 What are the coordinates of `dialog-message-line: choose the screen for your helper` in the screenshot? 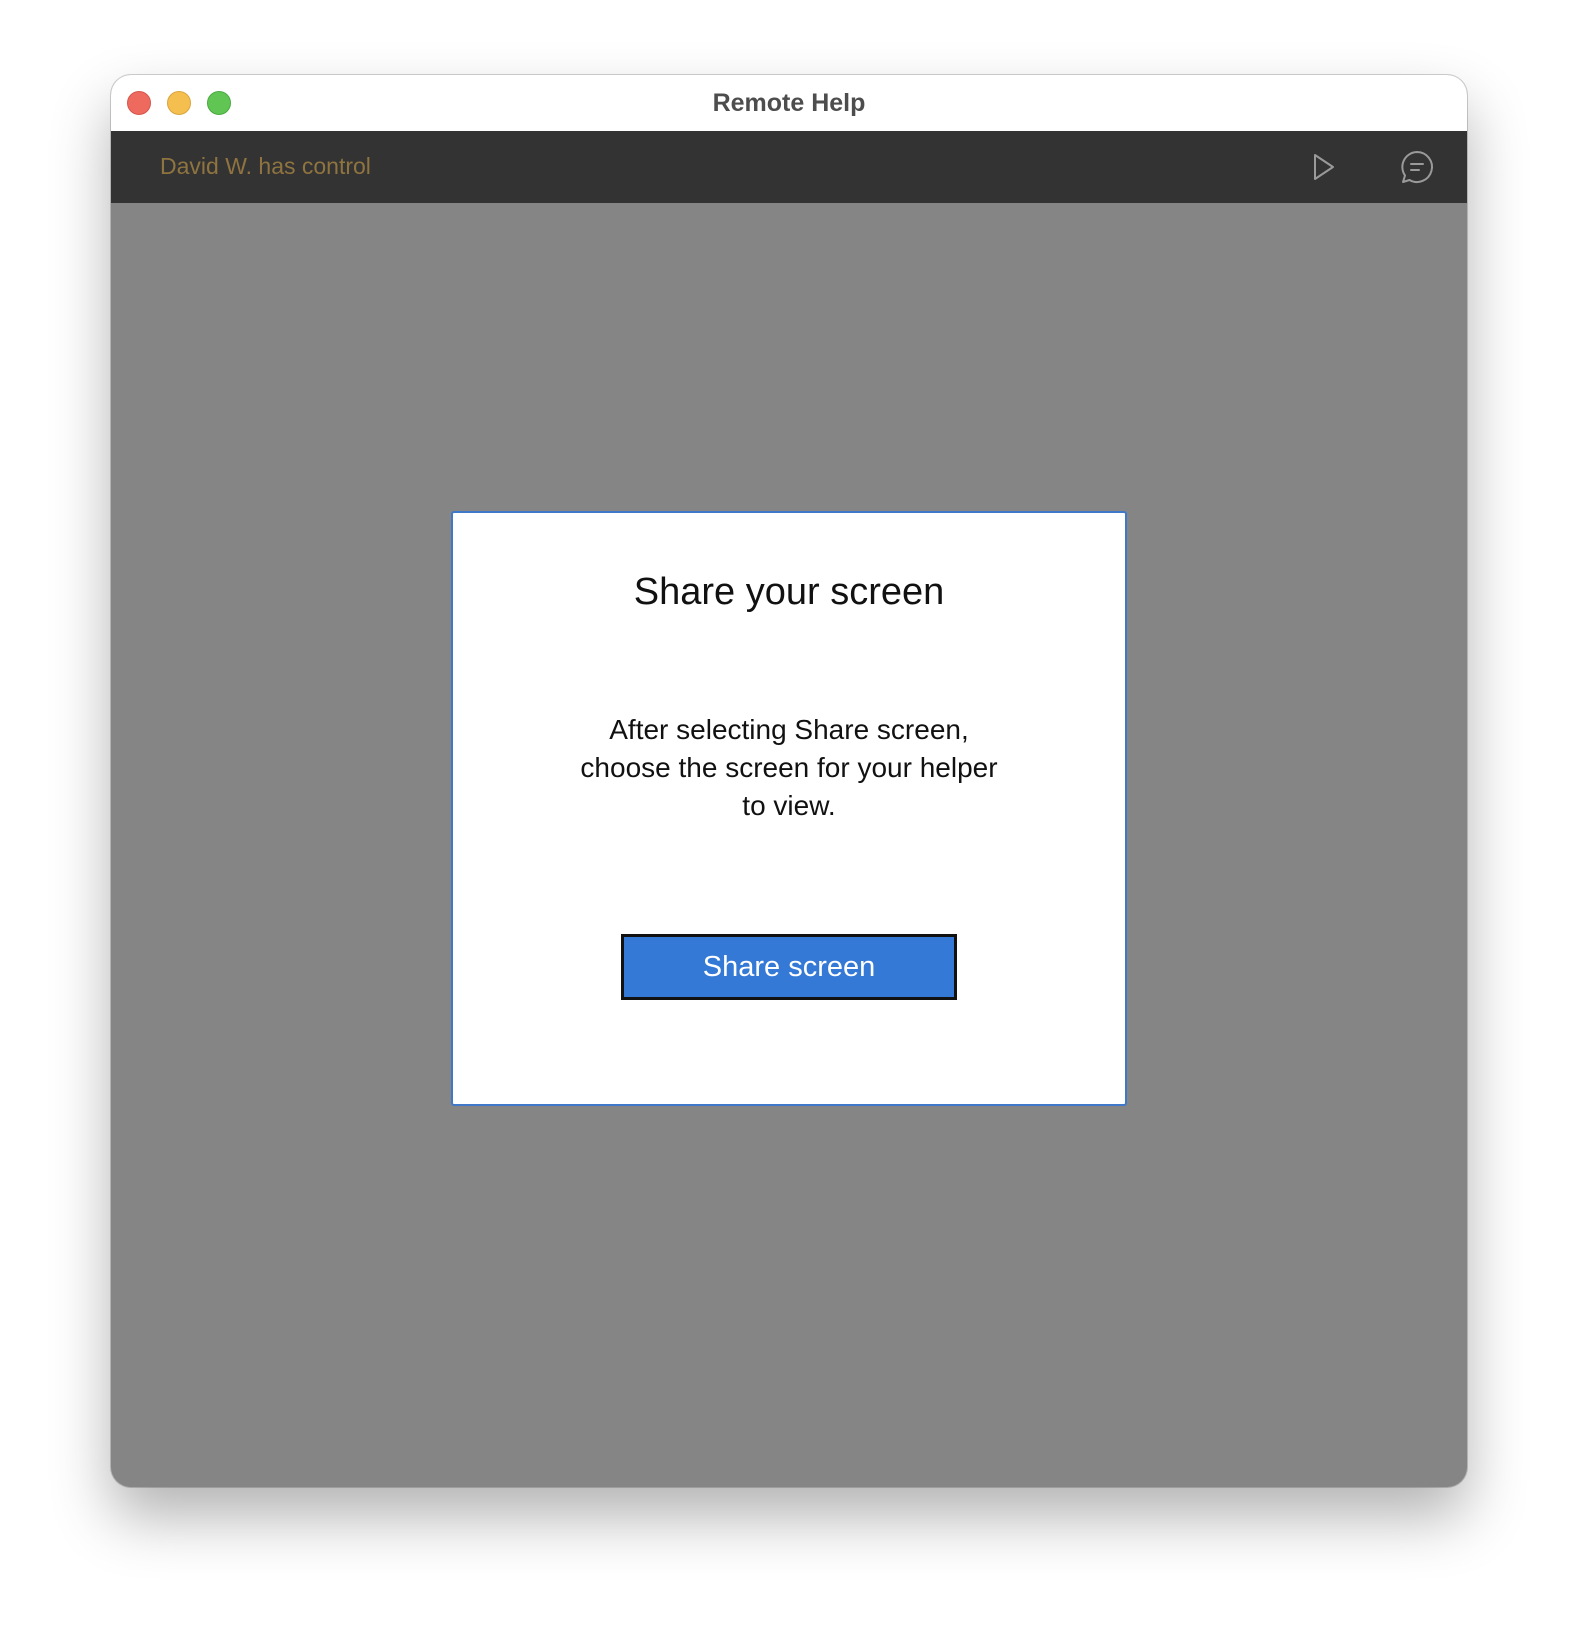 It's located at (789, 767).